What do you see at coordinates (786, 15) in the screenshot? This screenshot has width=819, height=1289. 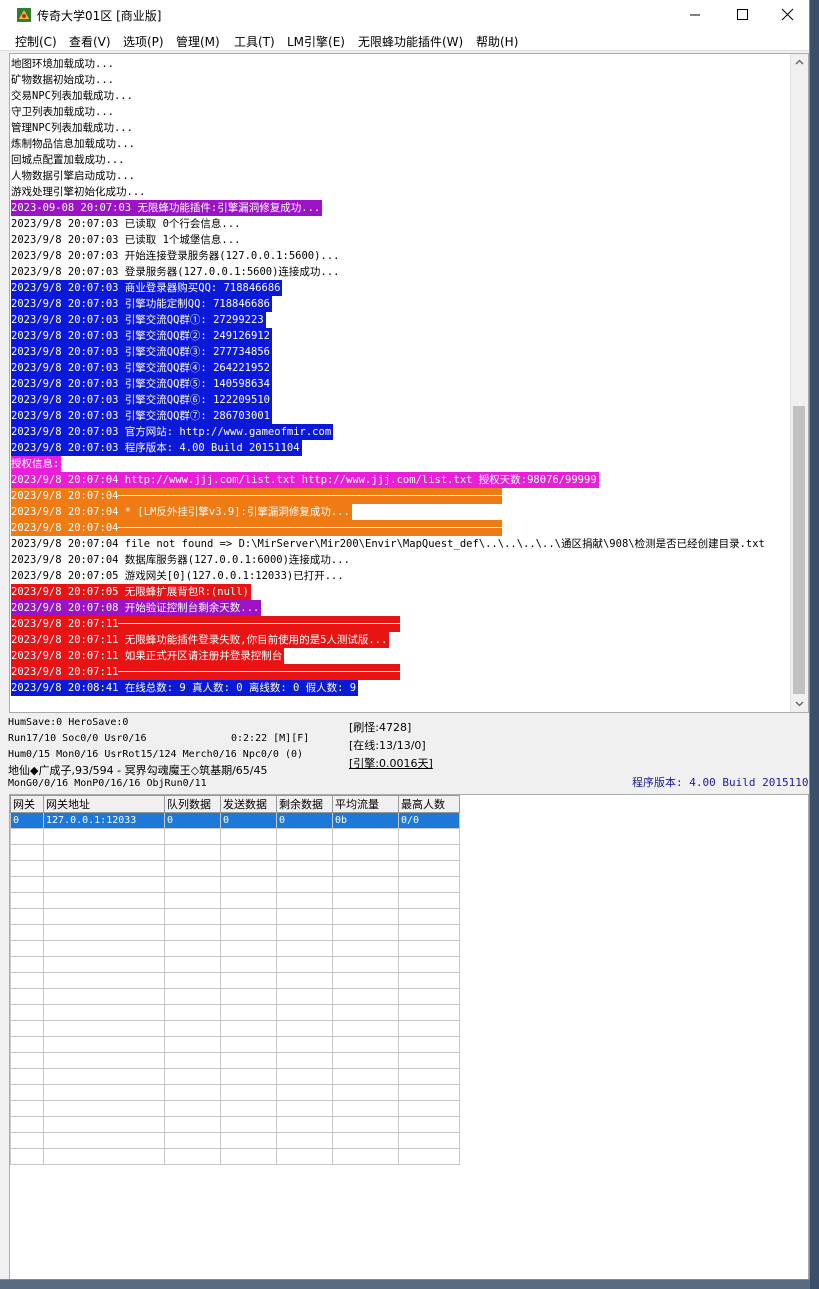 I see `close-button` at bounding box center [786, 15].